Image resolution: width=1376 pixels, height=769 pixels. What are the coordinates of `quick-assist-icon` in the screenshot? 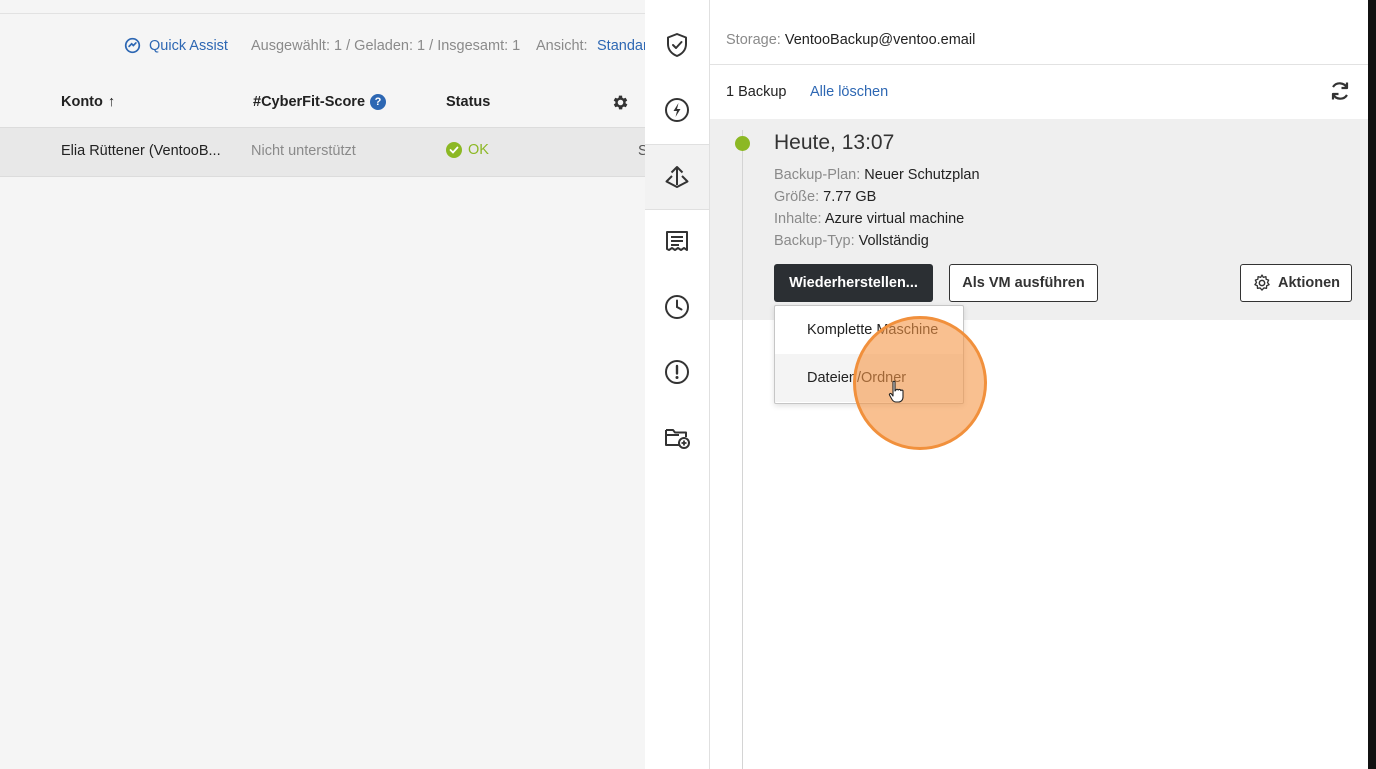 It's located at (132, 45).